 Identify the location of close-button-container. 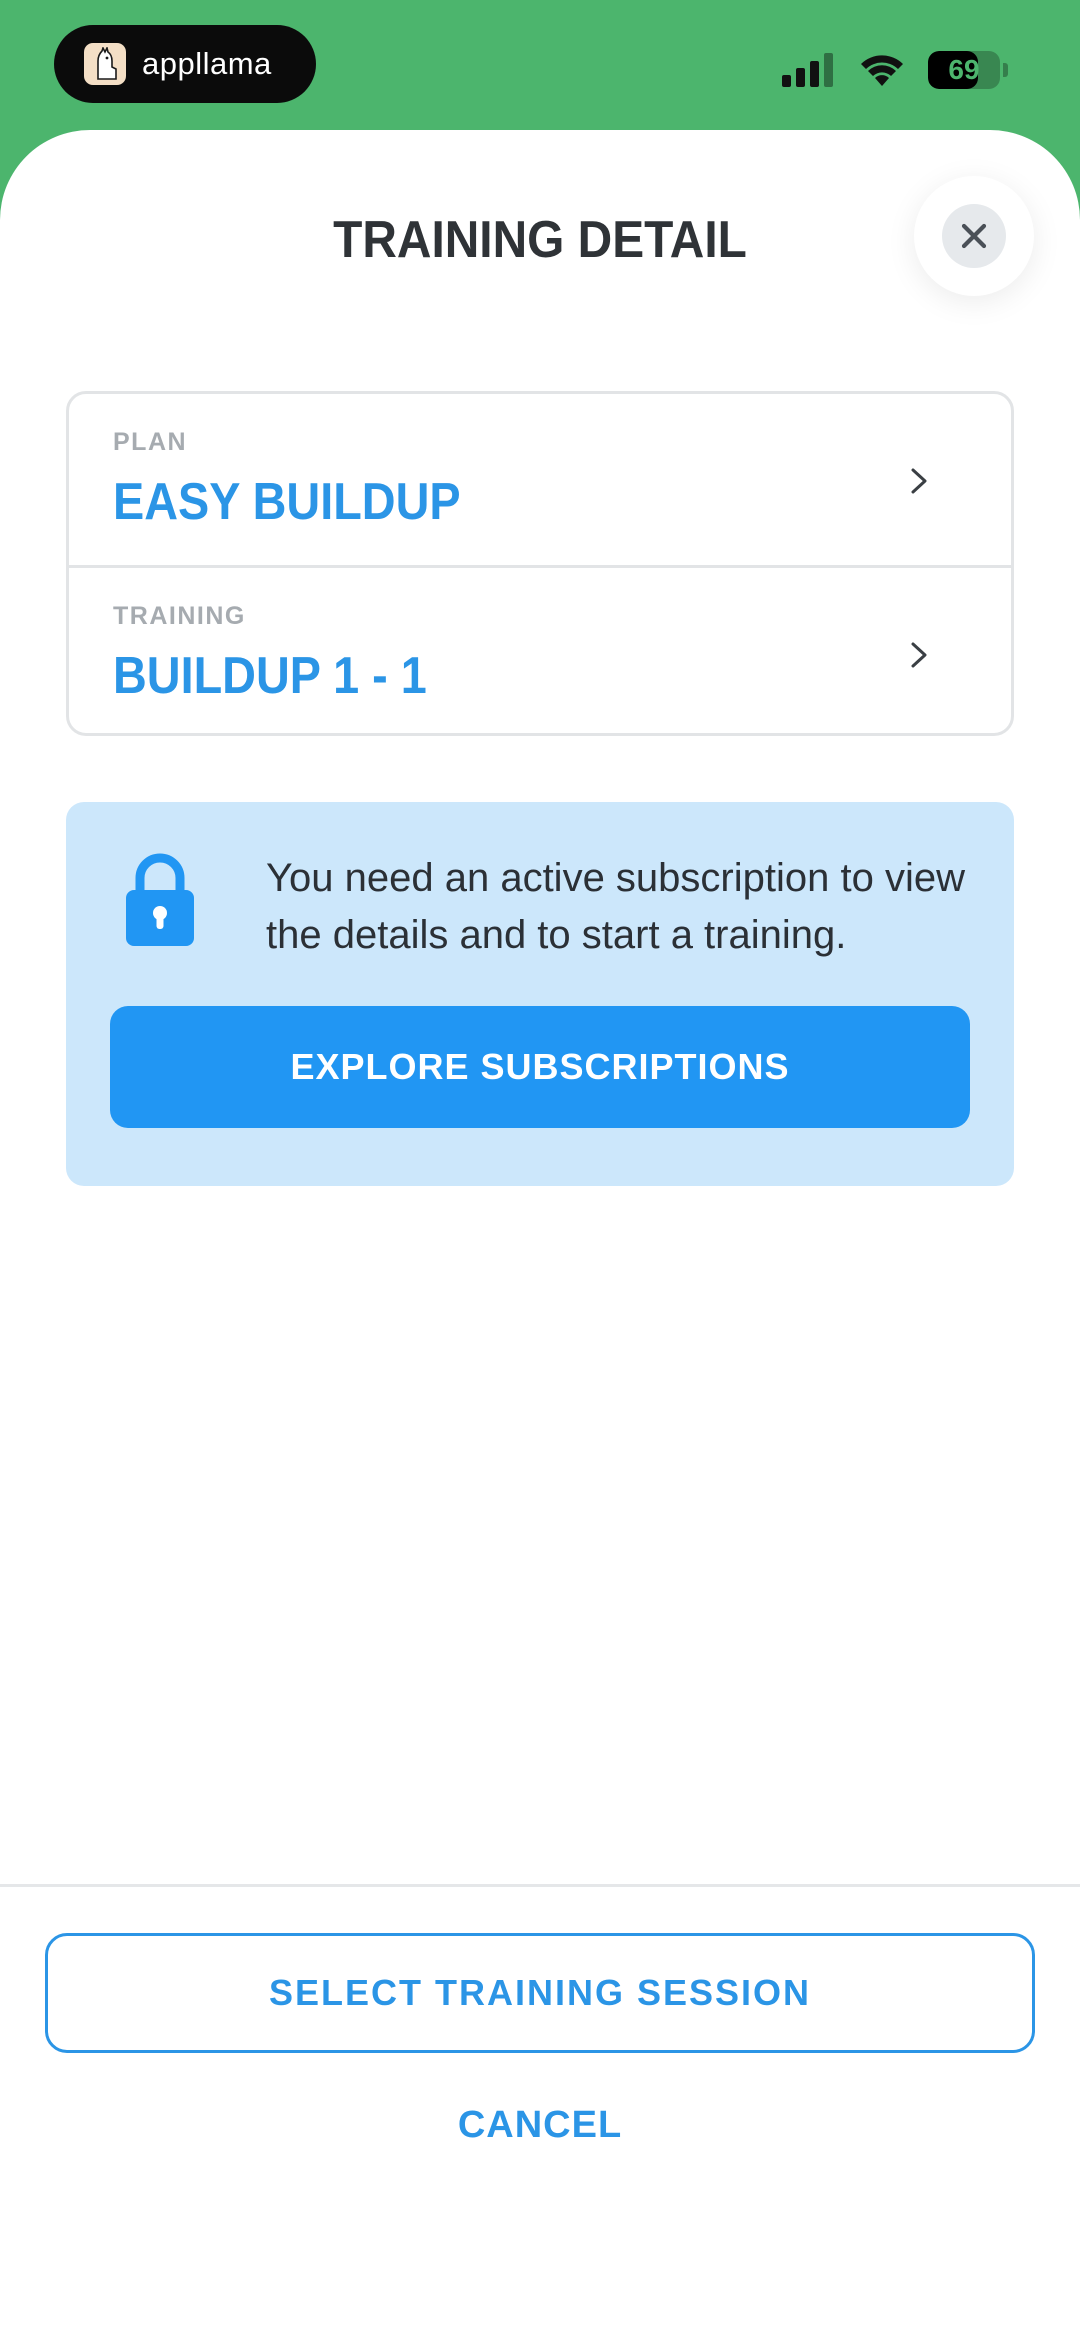
(974, 236).